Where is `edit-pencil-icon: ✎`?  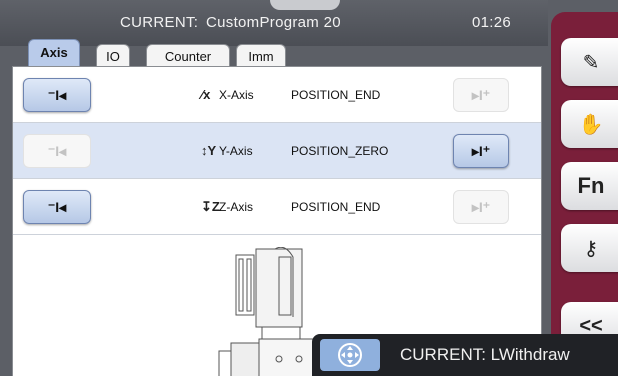
edit-pencil-icon: ✎ is located at coordinates (591, 62).